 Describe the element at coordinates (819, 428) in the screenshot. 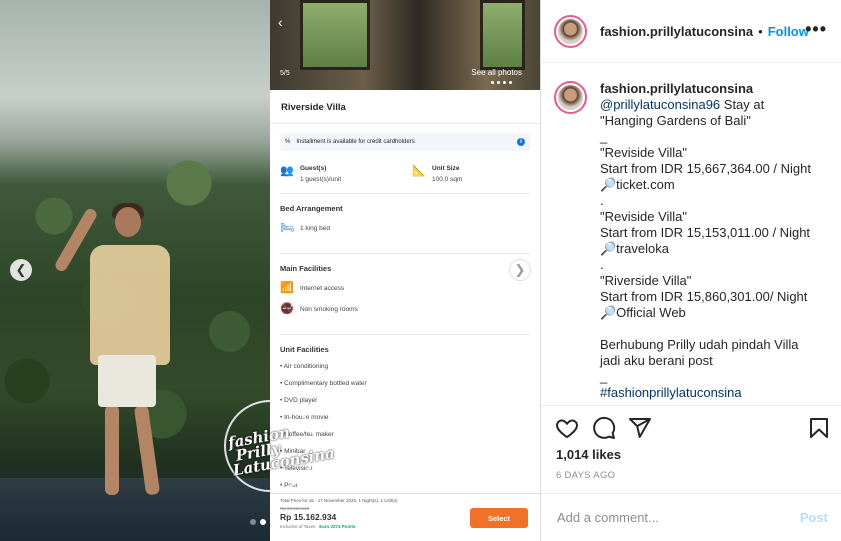

I see `bookmark-icon` at that location.